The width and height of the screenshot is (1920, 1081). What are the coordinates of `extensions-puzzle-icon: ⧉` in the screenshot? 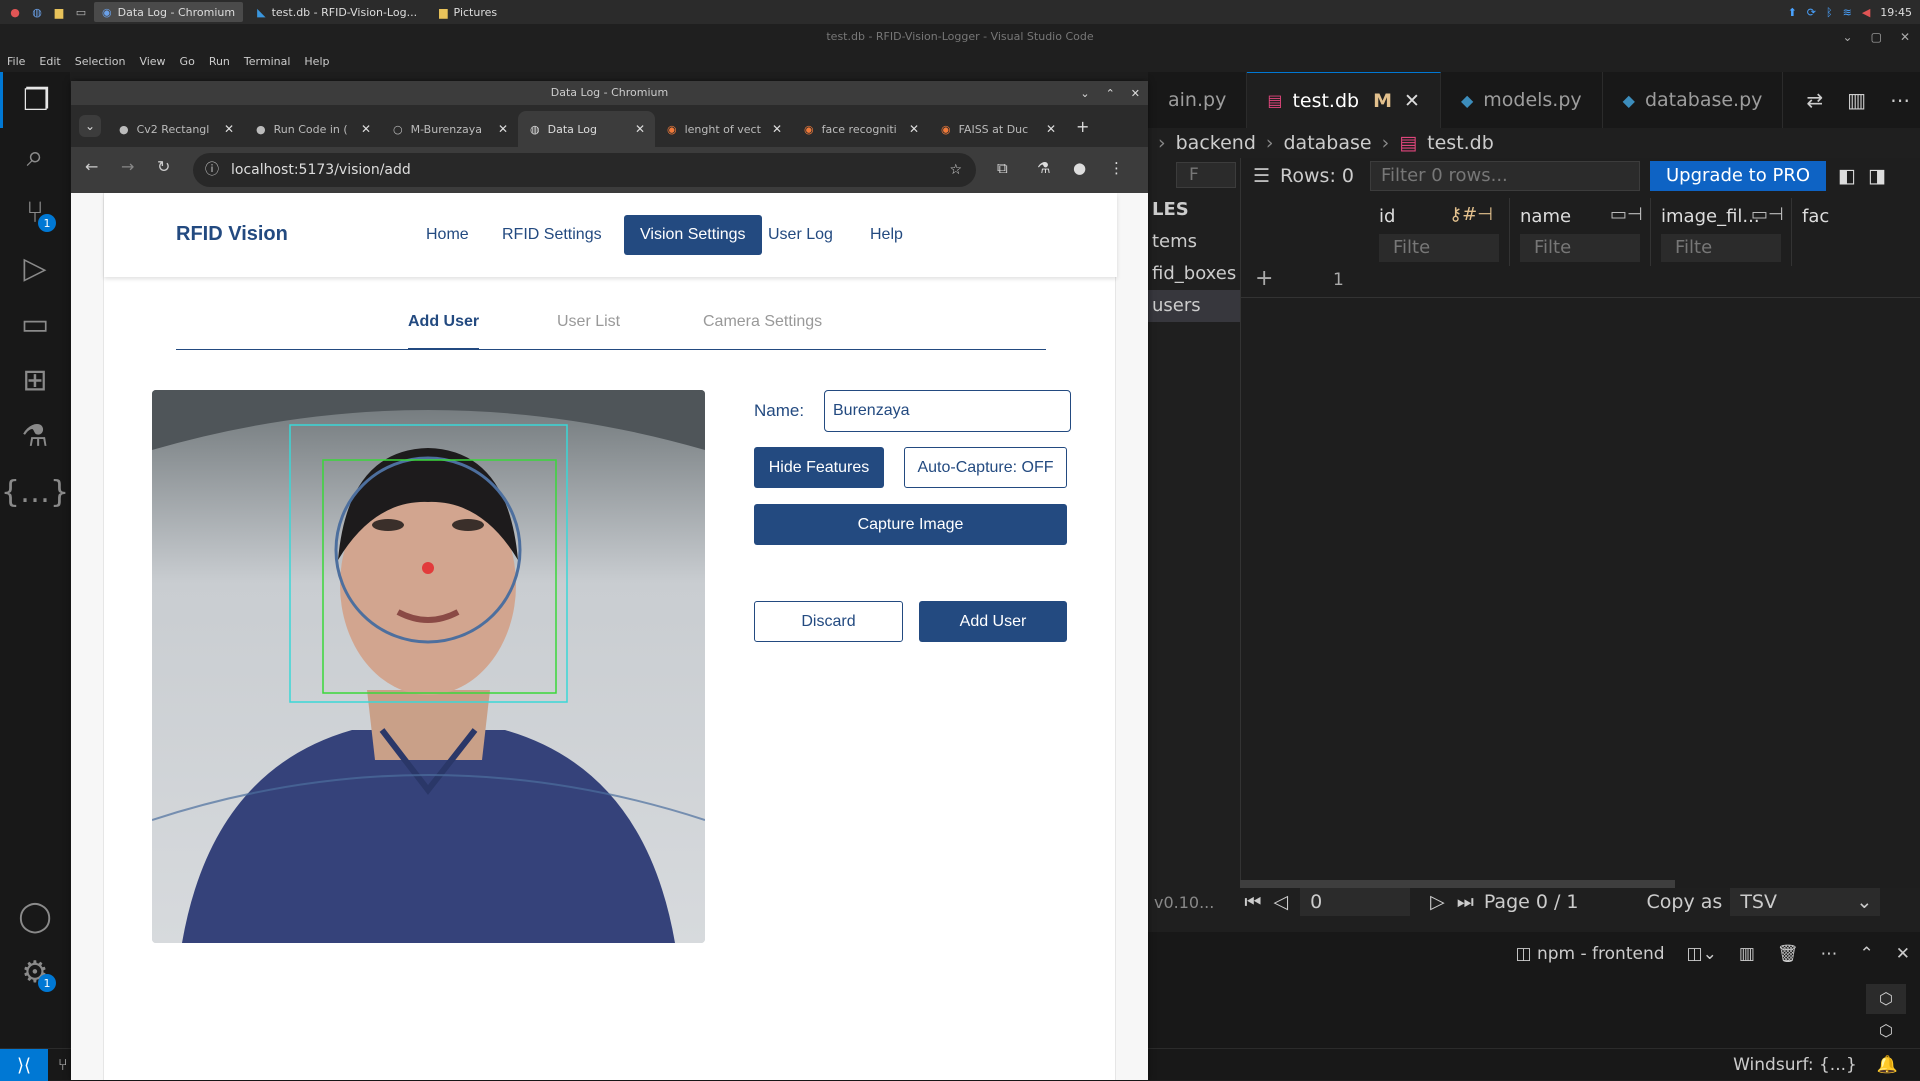 It's located at (1002, 168).